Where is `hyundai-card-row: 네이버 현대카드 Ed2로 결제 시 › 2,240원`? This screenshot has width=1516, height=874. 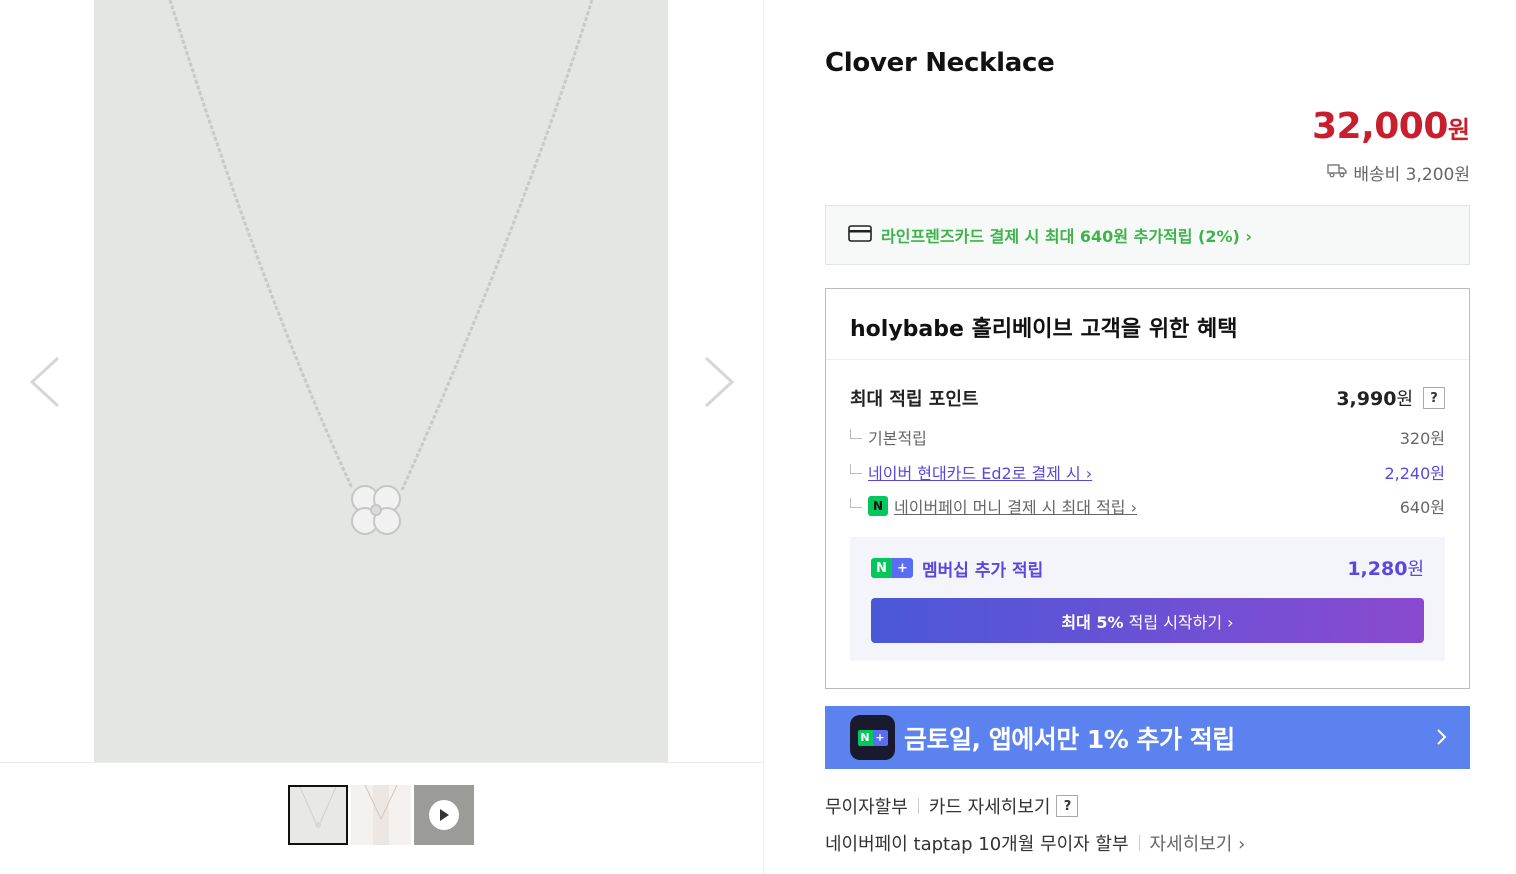
hyundai-card-row: 네이버 현대카드 Ed2로 결제 시 › 2,240원 is located at coordinates (1147, 472).